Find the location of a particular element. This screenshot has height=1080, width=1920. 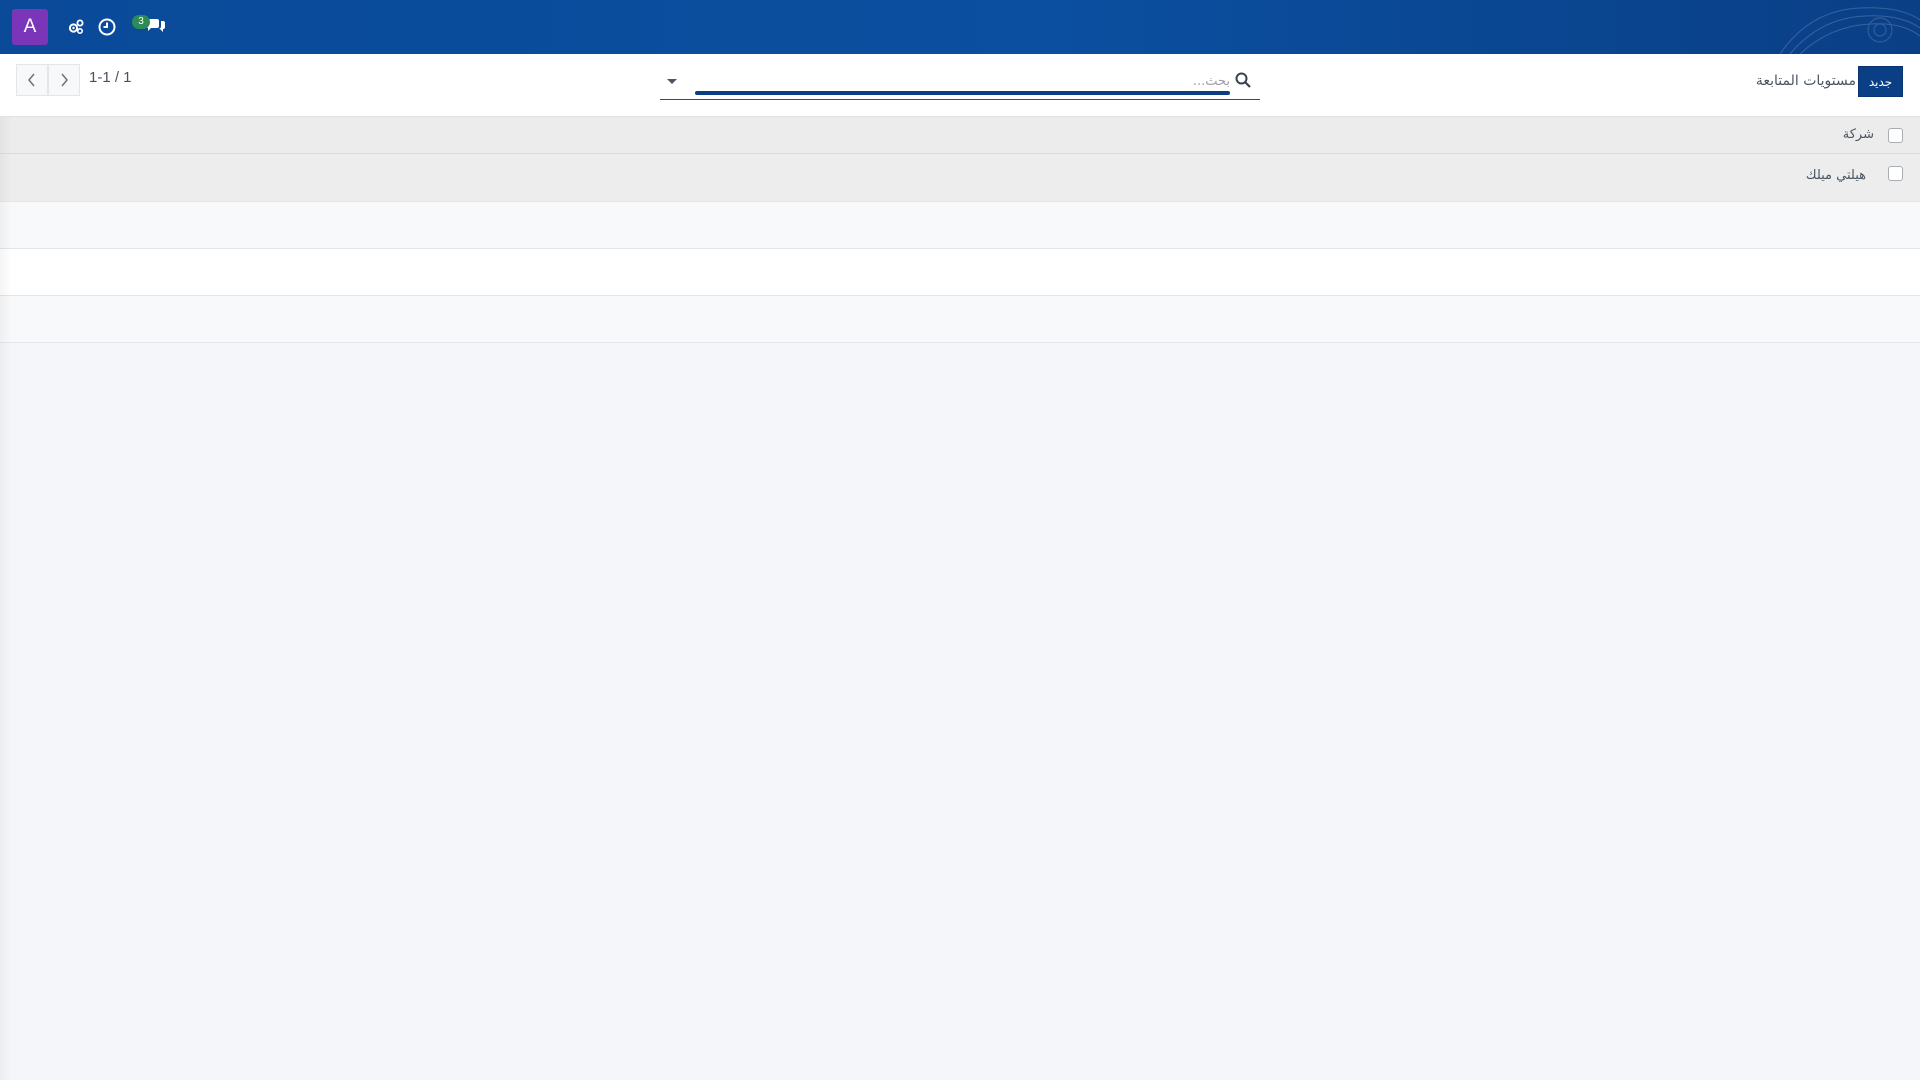

pager-next-button is located at coordinates (64, 80).